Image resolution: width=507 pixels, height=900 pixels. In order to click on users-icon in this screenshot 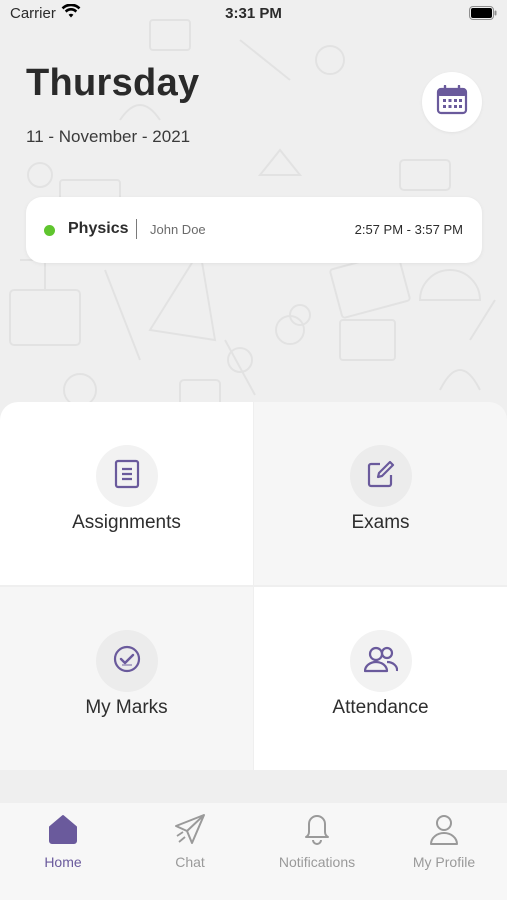, I will do `click(381, 661)`.